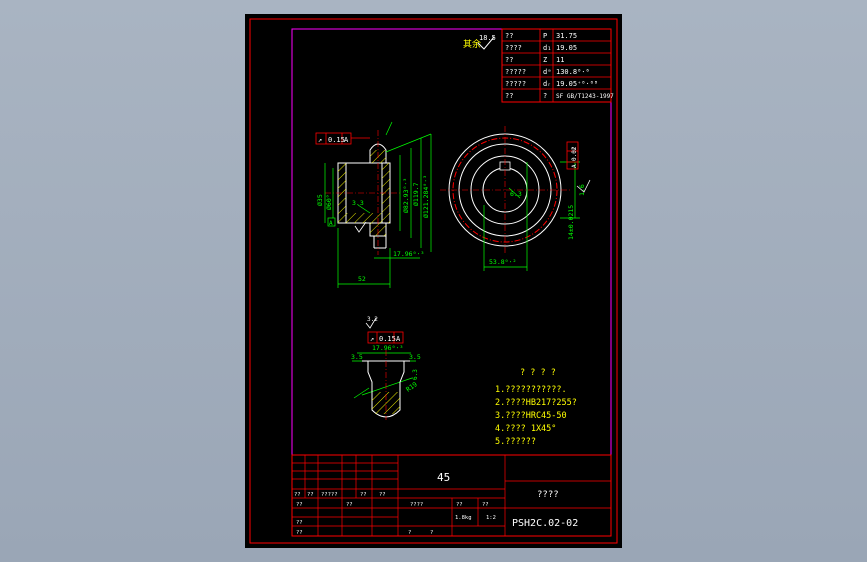  What do you see at coordinates (560, 60) in the screenshot?
I see `param-value: 11` at bounding box center [560, 60].